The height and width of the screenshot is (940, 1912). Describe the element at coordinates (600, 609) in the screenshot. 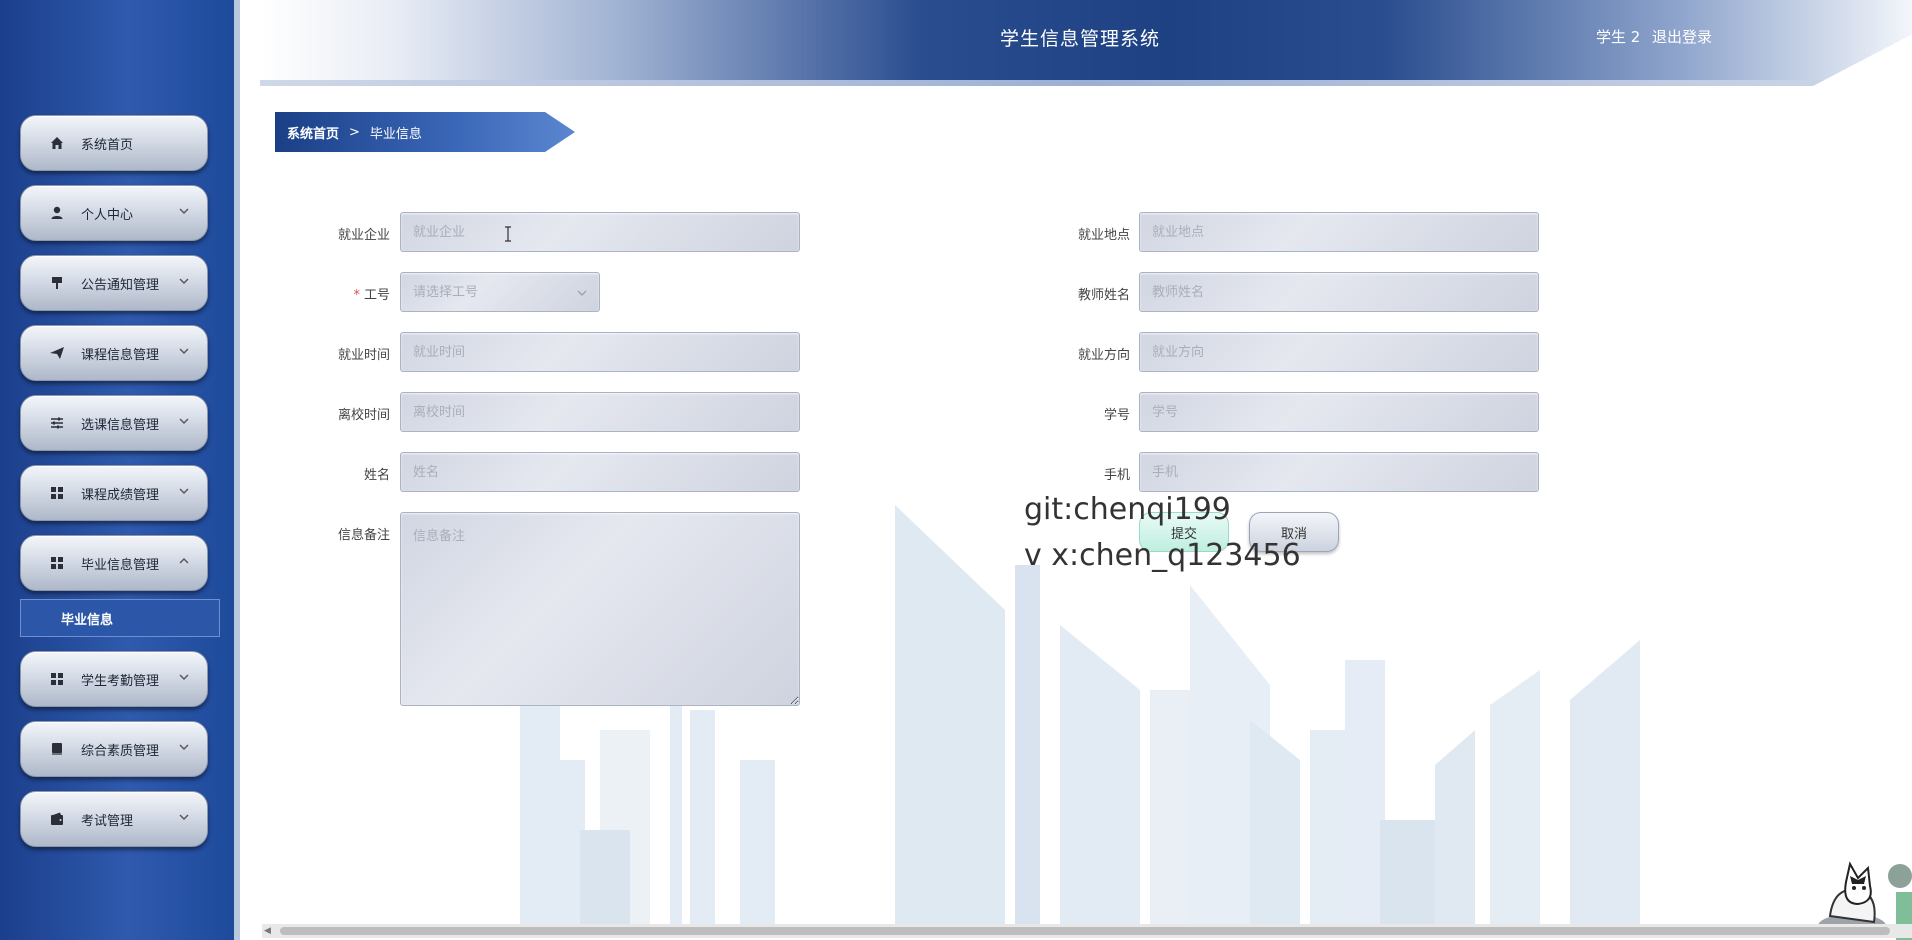

I see `remarks-textarea` at that location.